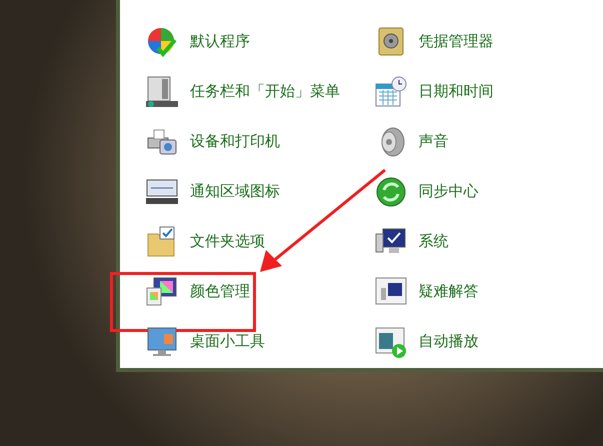 The image size is (603, 446). I want to click on control-panel-link: 通知区域图标, so click(235, 192).